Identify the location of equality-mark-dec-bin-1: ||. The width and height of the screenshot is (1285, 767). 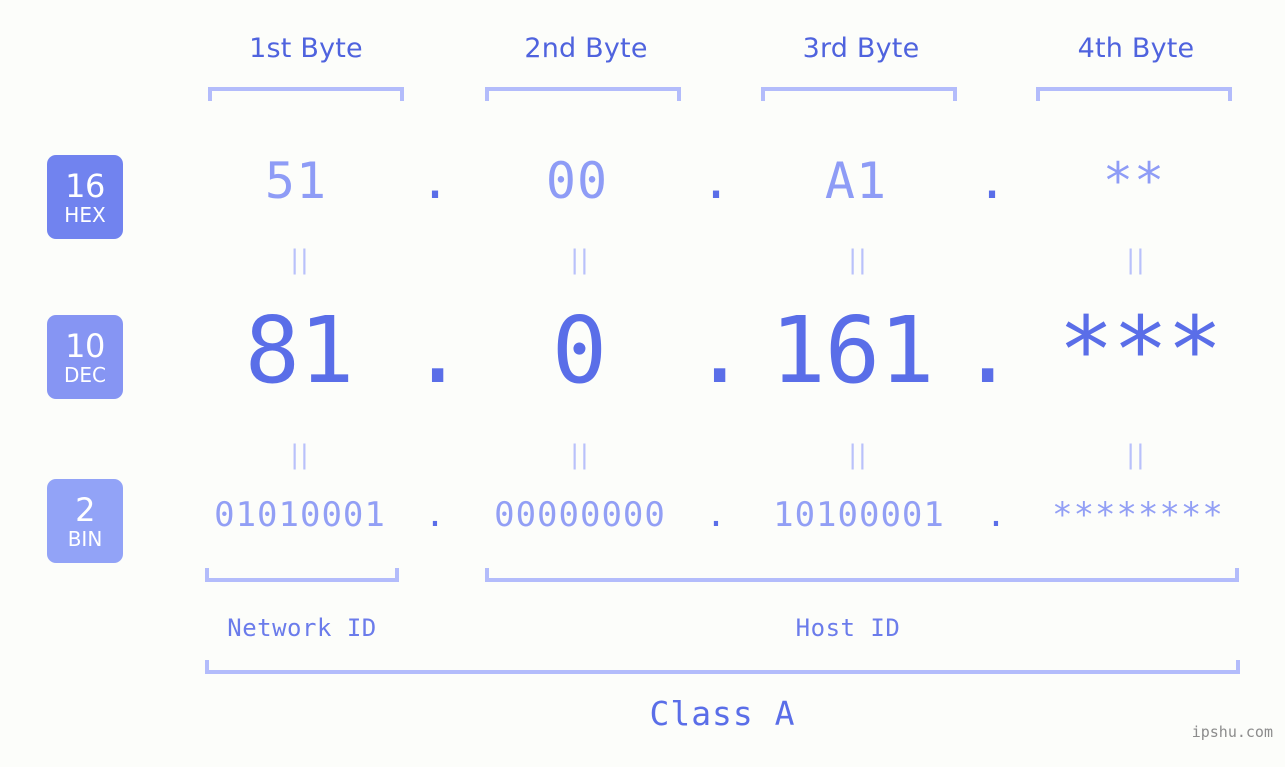
(300, 455).